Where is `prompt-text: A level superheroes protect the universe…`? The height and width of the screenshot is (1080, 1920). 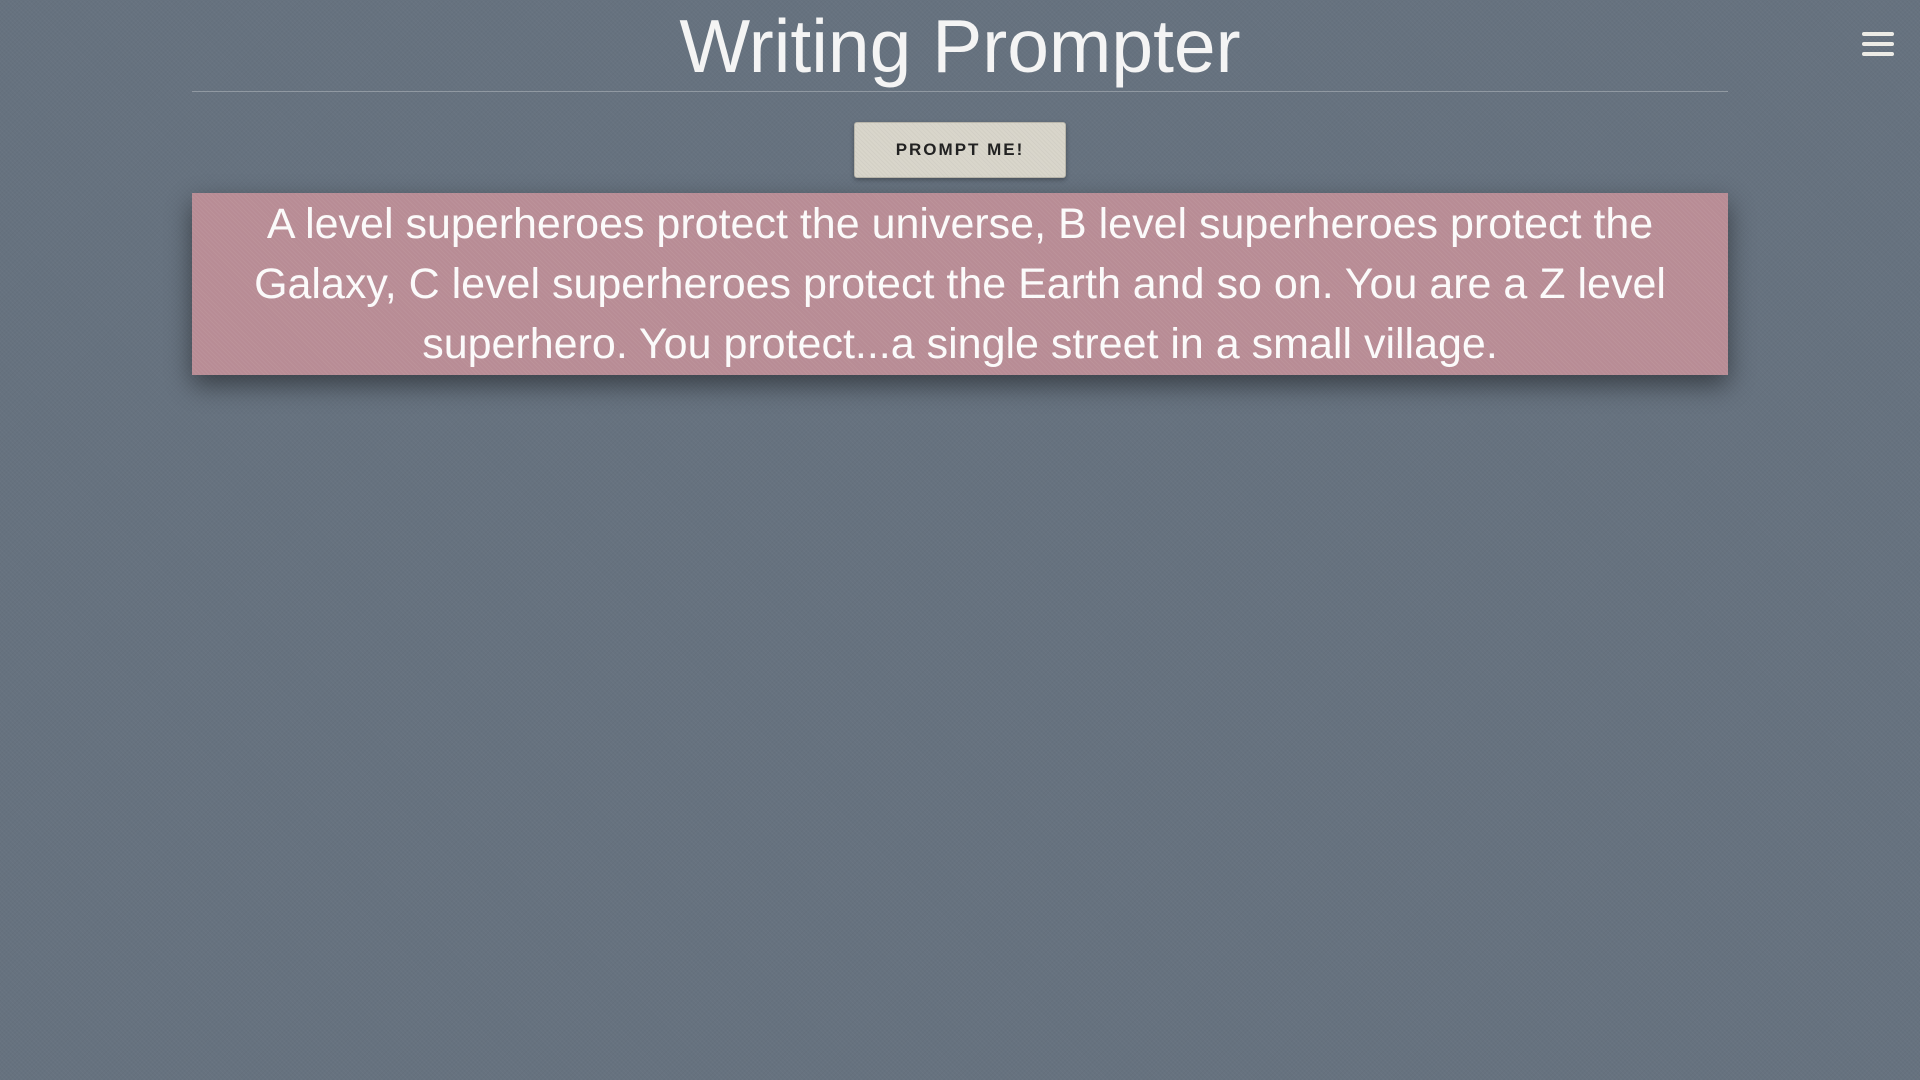 prompt-text: A level superheroes protect the universe… is located at coordinates (960, 284).